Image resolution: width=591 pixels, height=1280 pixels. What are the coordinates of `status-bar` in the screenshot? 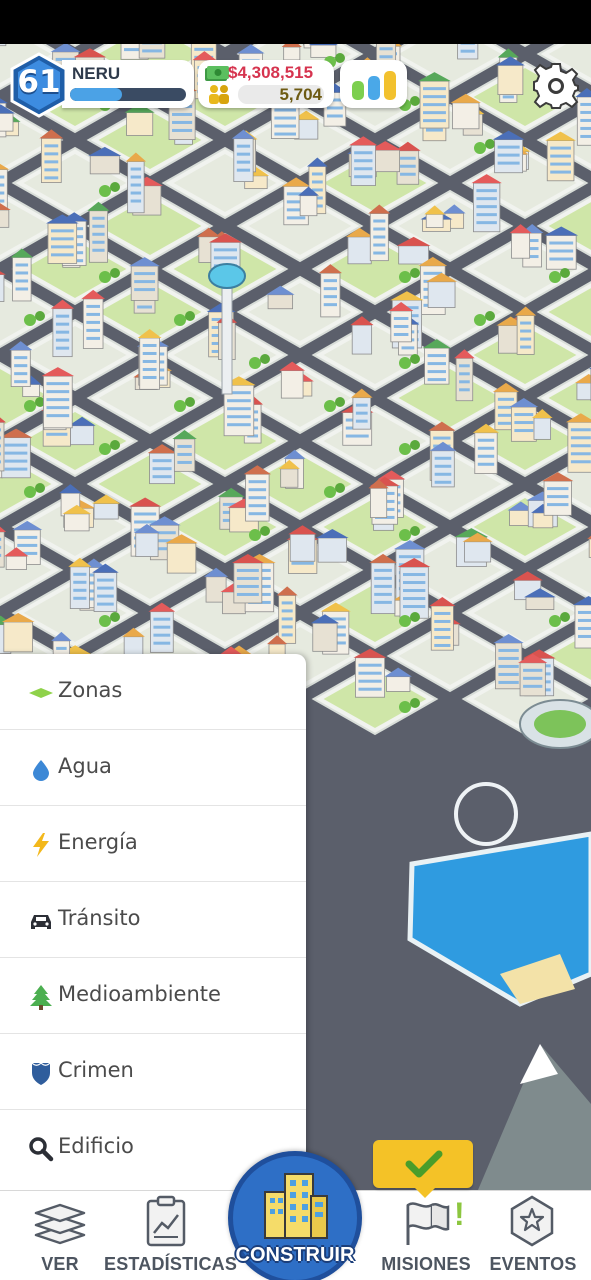 It's located at (295, 22).